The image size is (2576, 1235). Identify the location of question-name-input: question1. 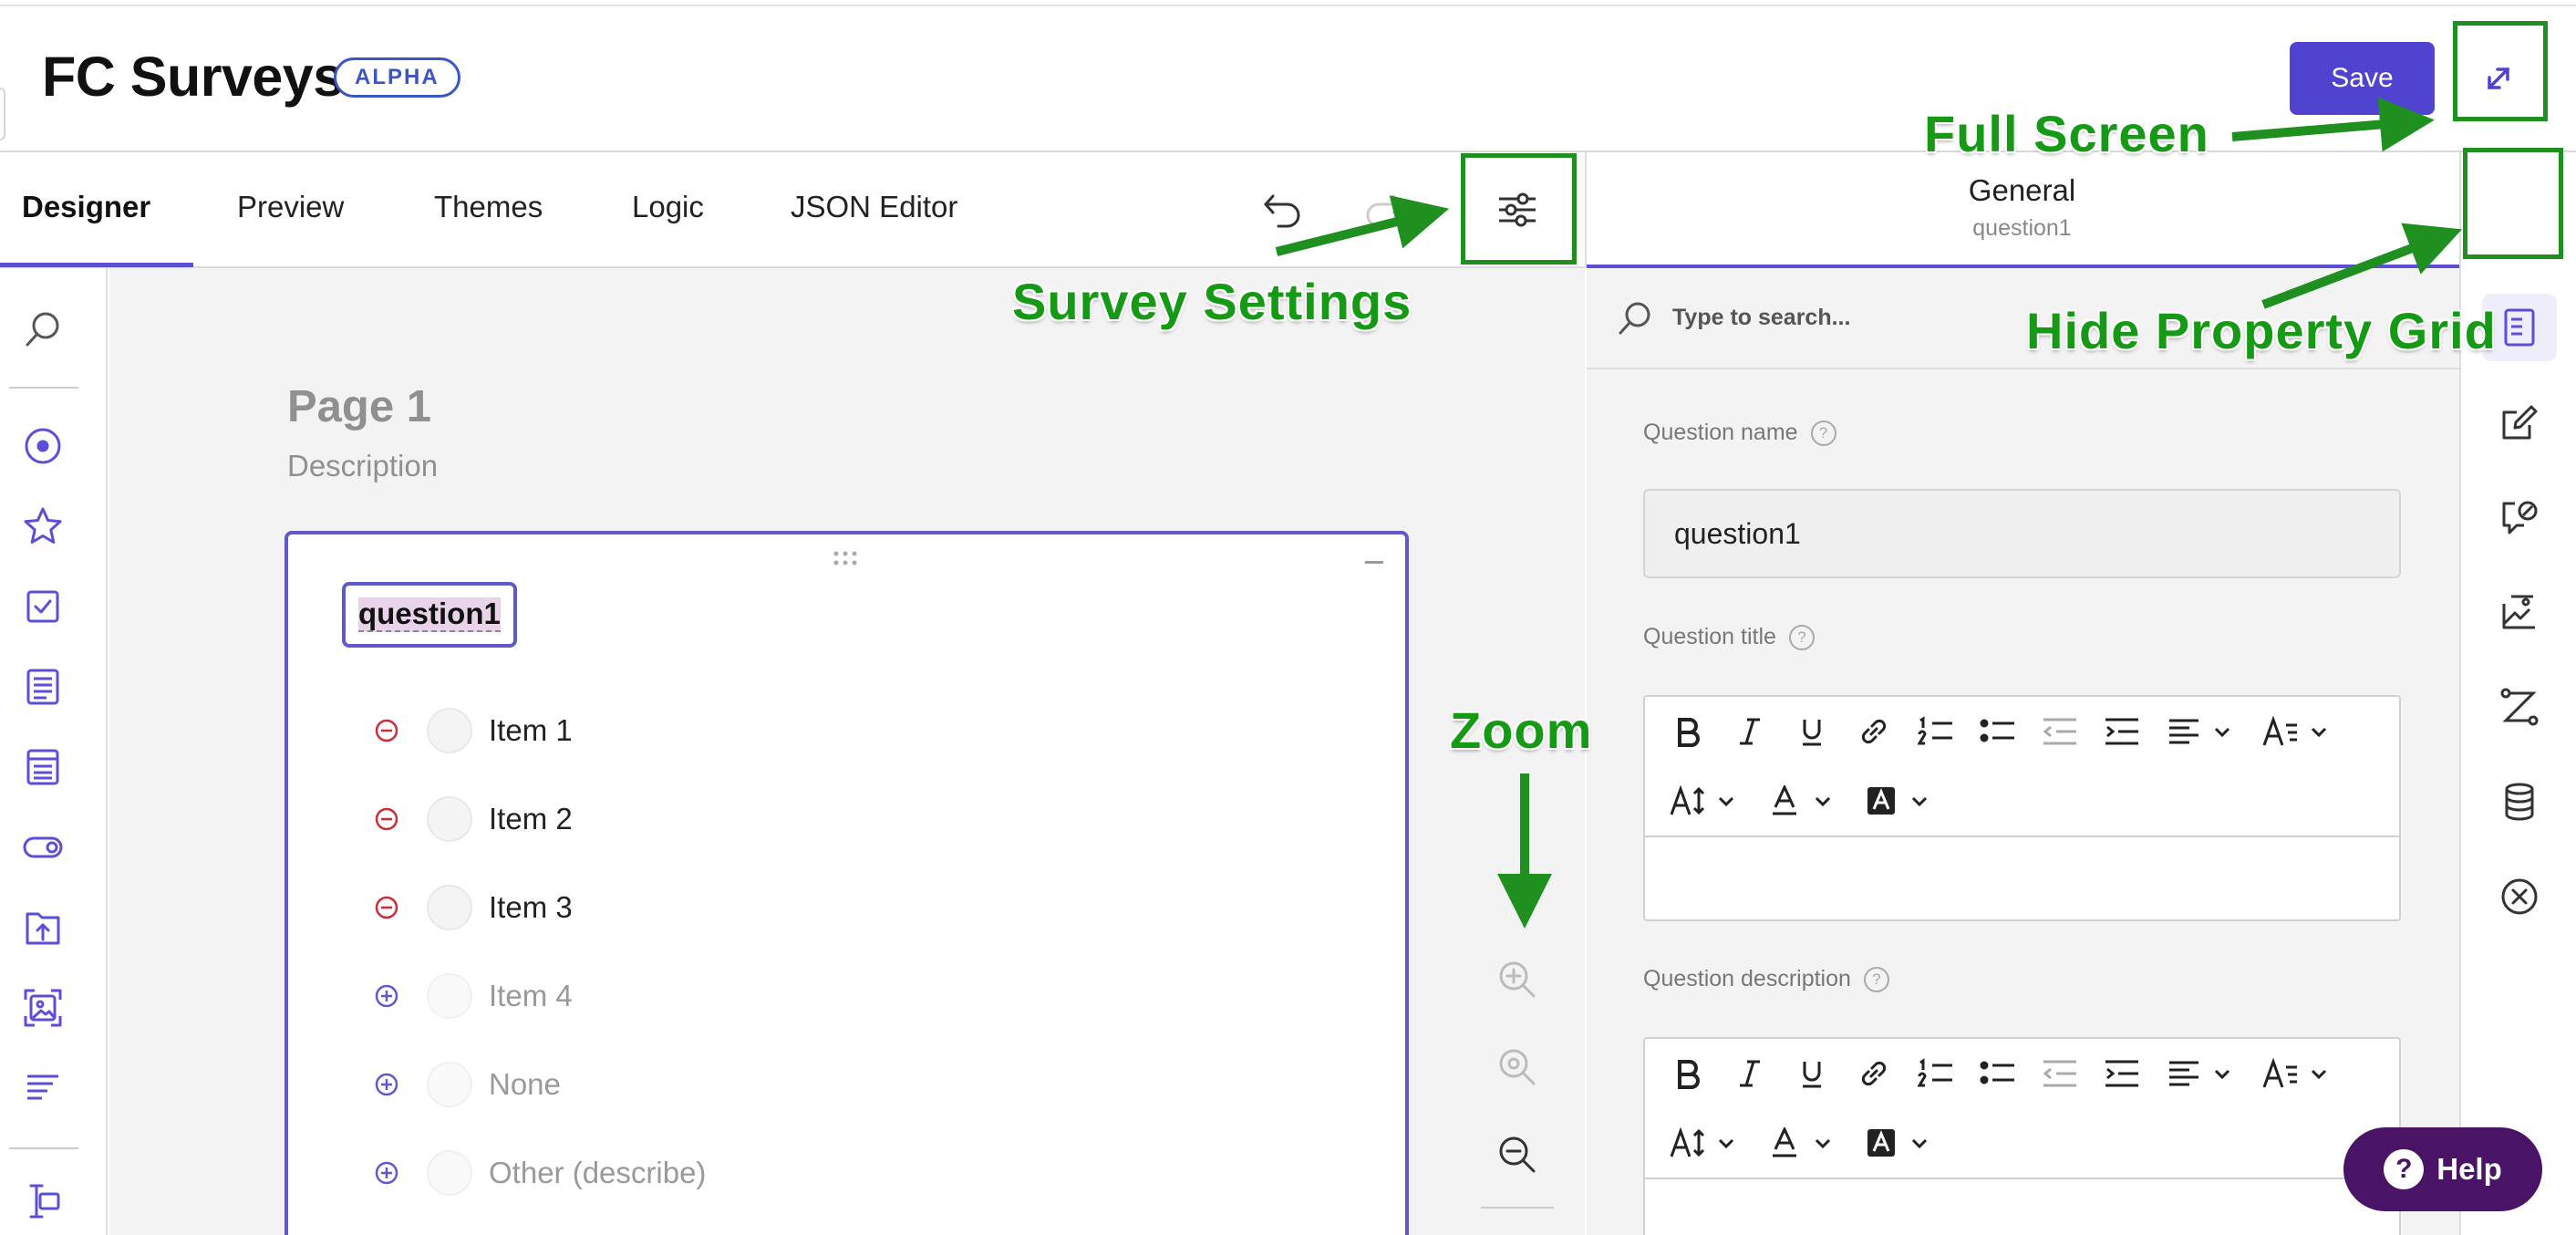
(2022, 533).